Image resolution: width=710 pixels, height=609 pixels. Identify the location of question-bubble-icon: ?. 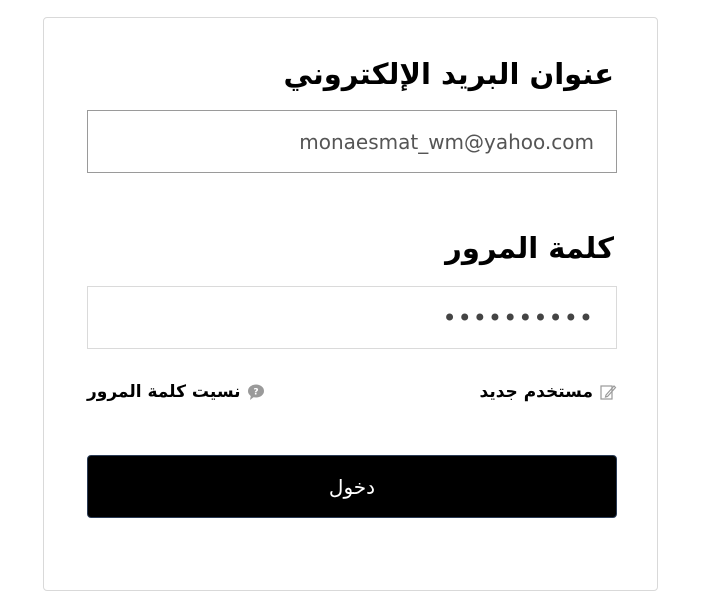
(256, 392).